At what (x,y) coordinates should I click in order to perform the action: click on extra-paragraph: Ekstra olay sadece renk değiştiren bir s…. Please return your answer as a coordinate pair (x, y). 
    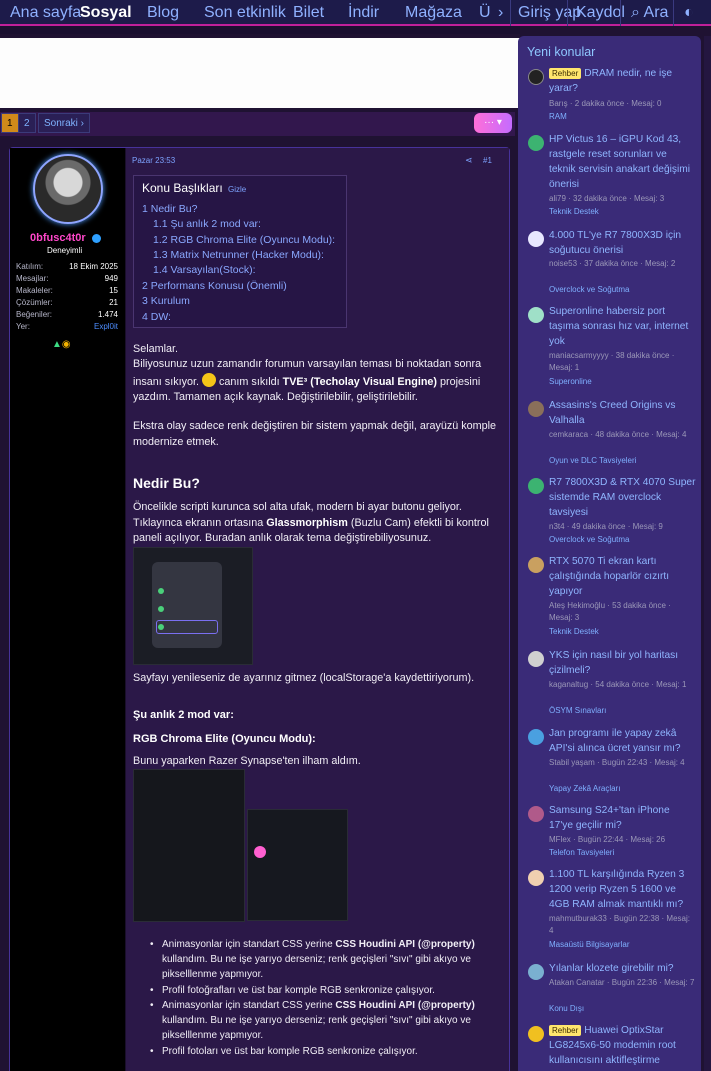
    Looking at the image, I should click on (315, 434).